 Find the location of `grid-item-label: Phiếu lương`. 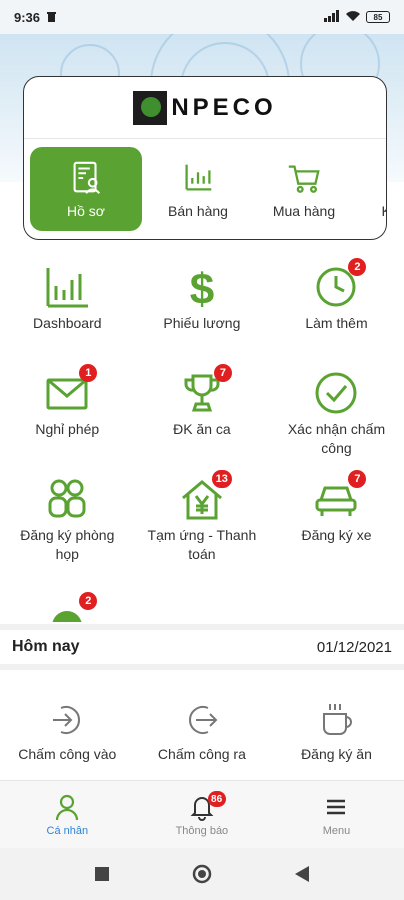

grid-item-label: Phiếu lương is located at coordinates (202, 323).